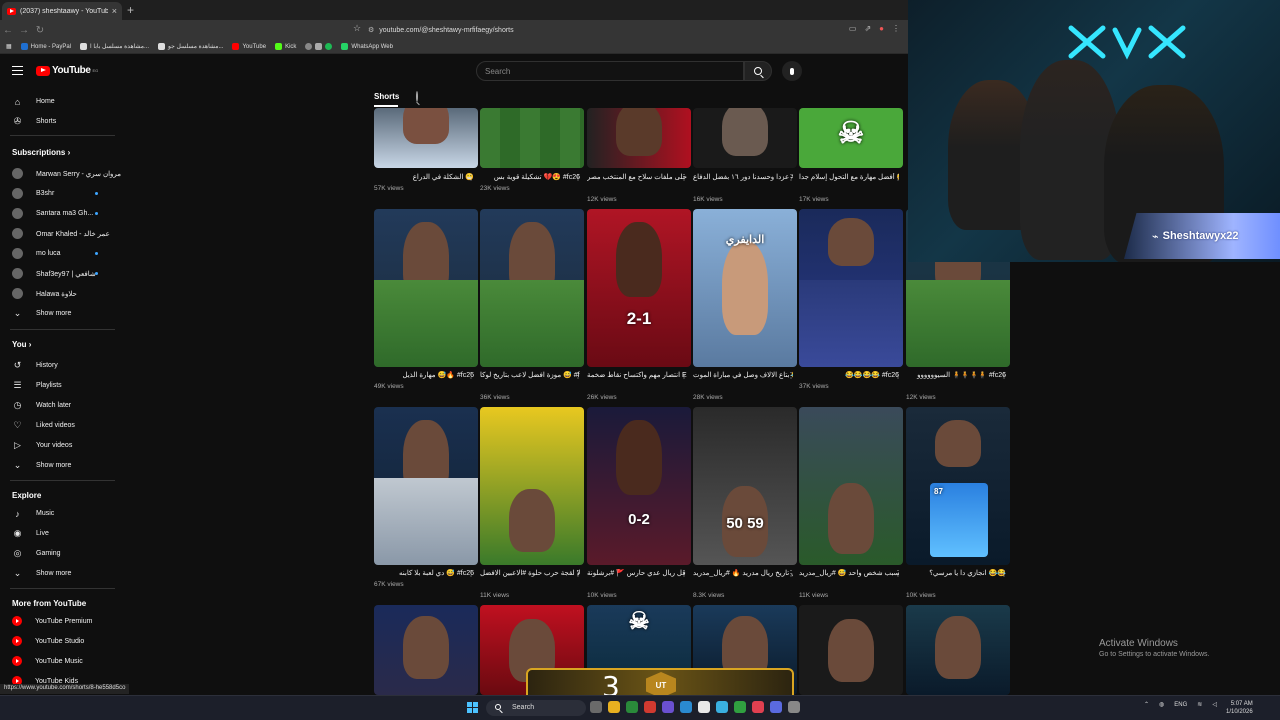  I want to click on short-thumbnail: ☠, so click(851, 138).